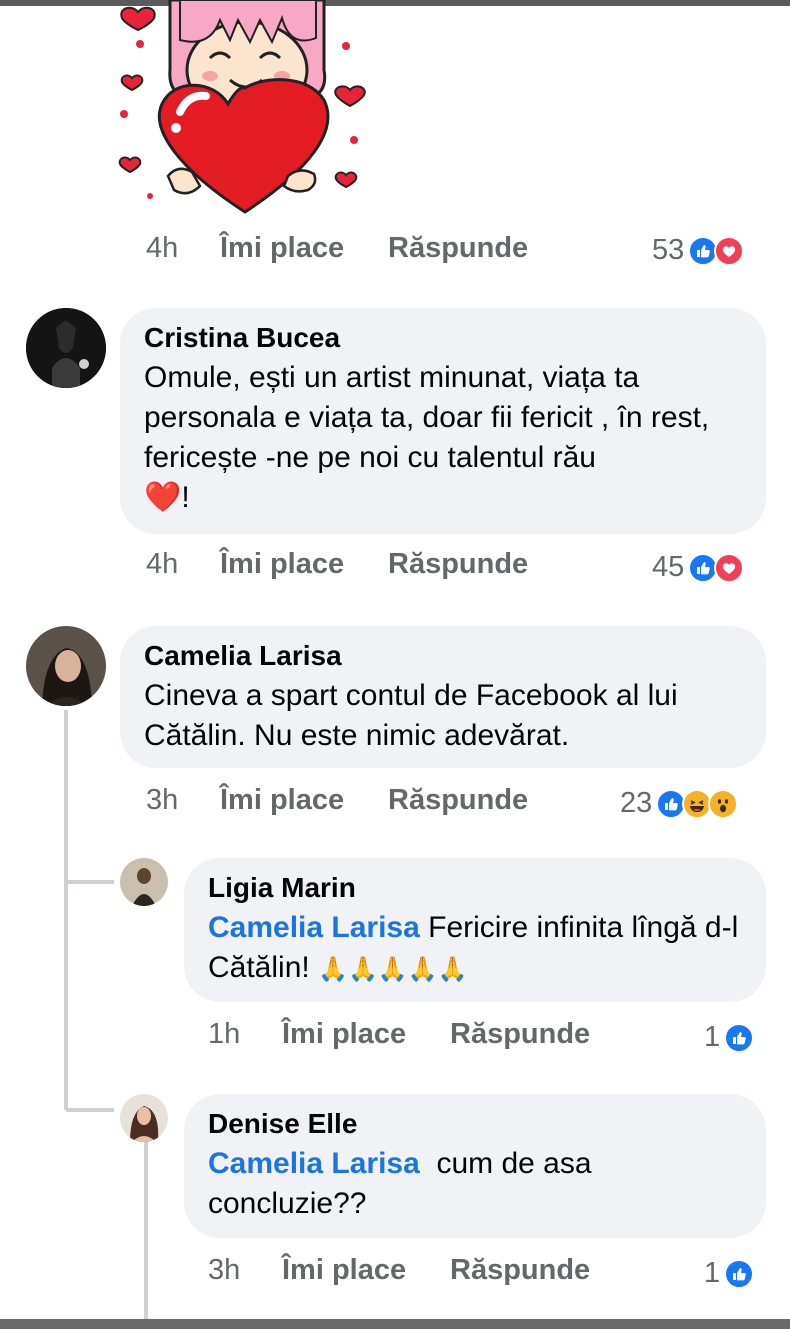 This screenshot has width=790, height=1329. Describe the element at coordinates (162, 800) in the screenshot. I see `comment-time: 3h` at that location.